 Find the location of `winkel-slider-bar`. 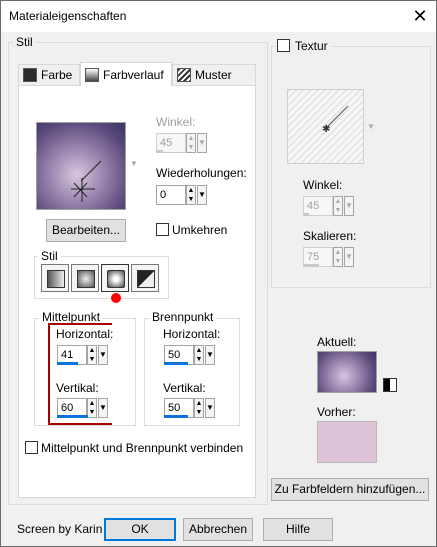

winkel-slider-bar is located at coordinates (159, 151).